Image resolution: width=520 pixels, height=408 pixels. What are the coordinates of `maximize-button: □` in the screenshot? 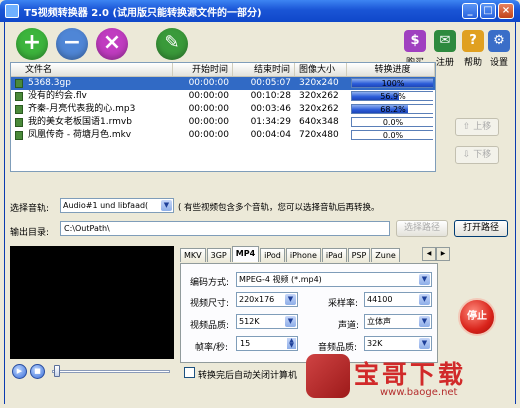 It's located at (488, 11).